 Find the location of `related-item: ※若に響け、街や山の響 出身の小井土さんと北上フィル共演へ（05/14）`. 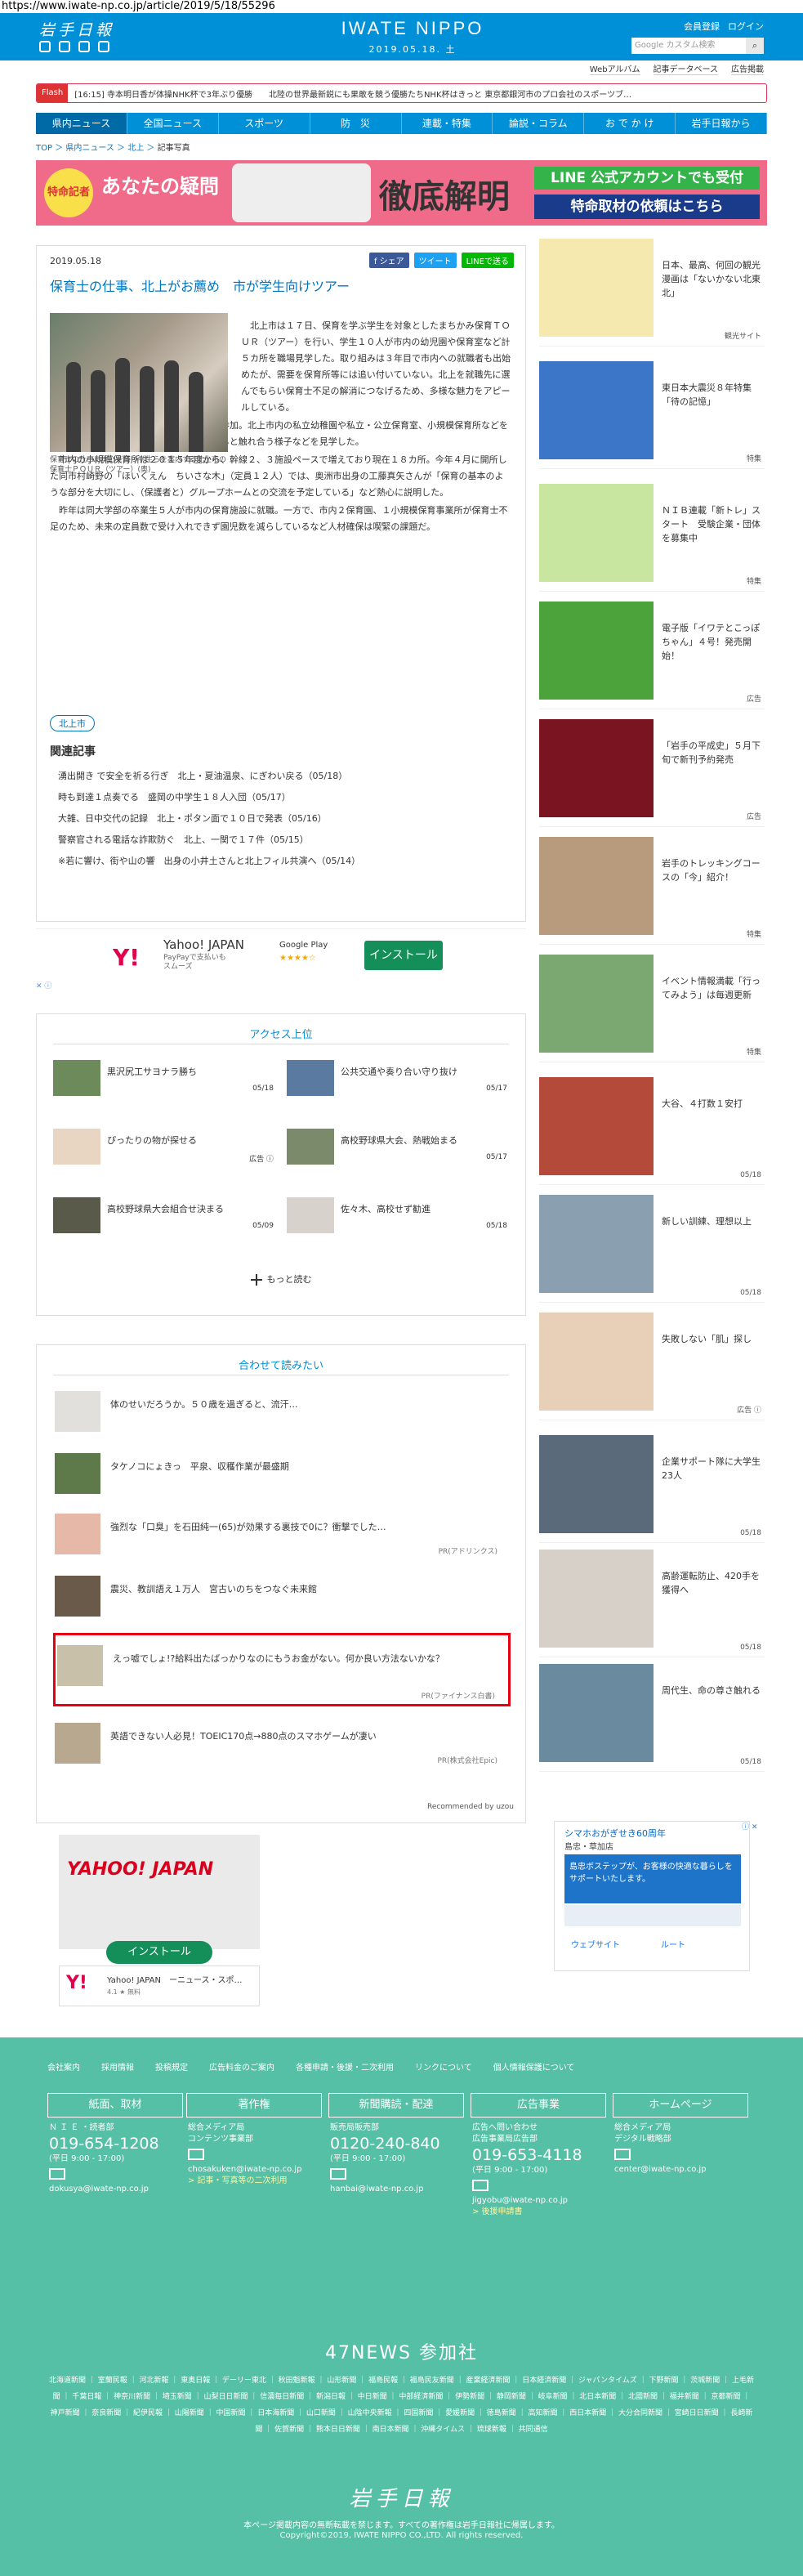

related-item: ※若に響け、街や山の響 出身の小井土さんと北上フィル共演へ（05/14） is located at coordinates (286, 861).